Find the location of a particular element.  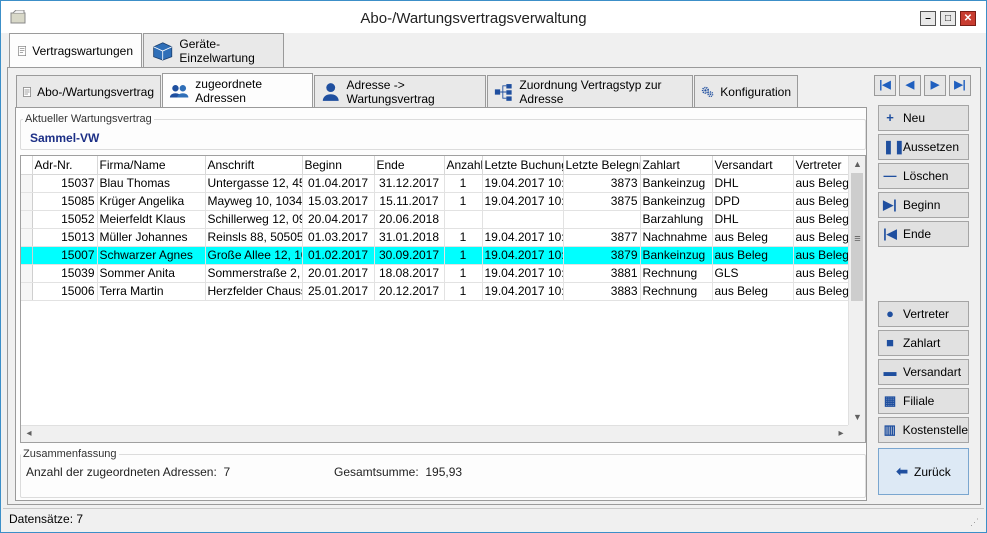

horizontal-scrollbar: ◂ ▸ is located at coordinates (435, 433).